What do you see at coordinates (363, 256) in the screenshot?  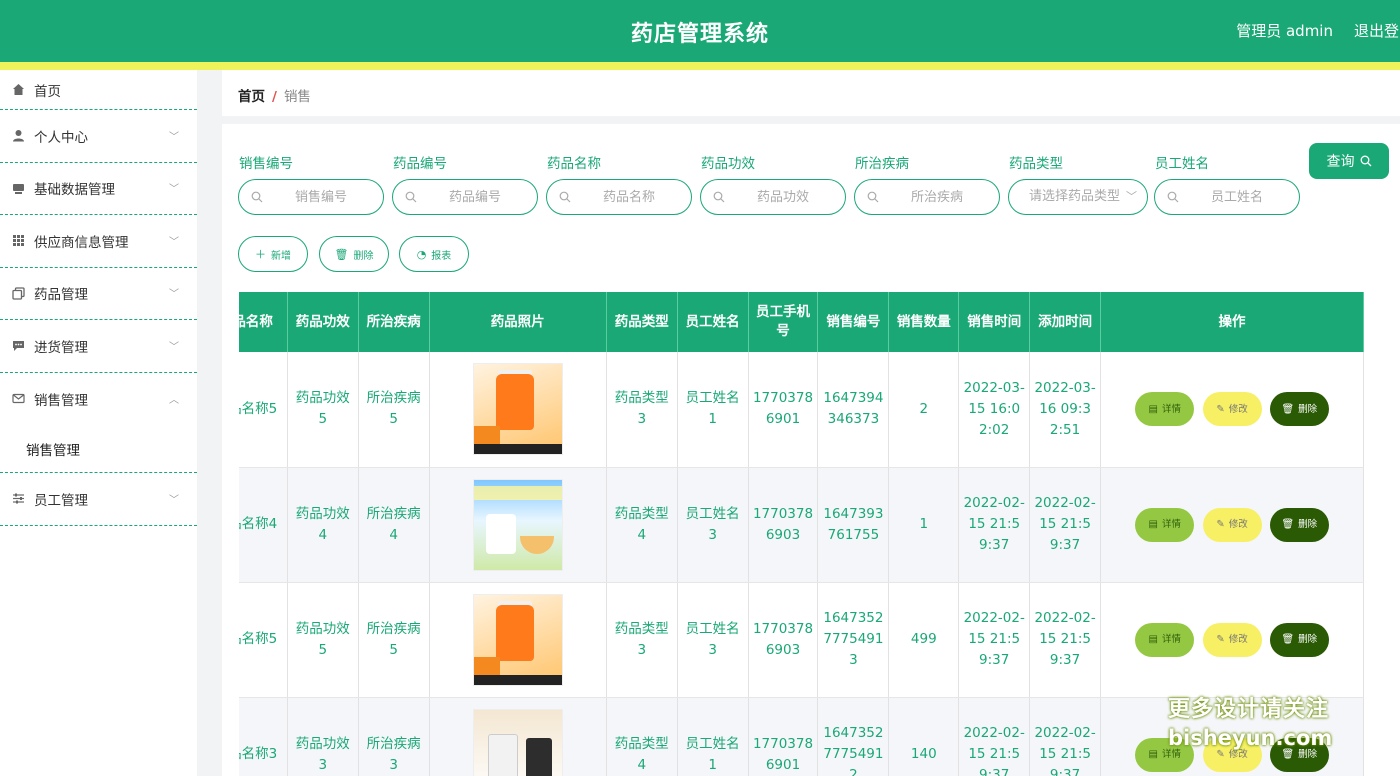 I see `batch-delete-button-label: 删除` at bounding box center [363, 256].